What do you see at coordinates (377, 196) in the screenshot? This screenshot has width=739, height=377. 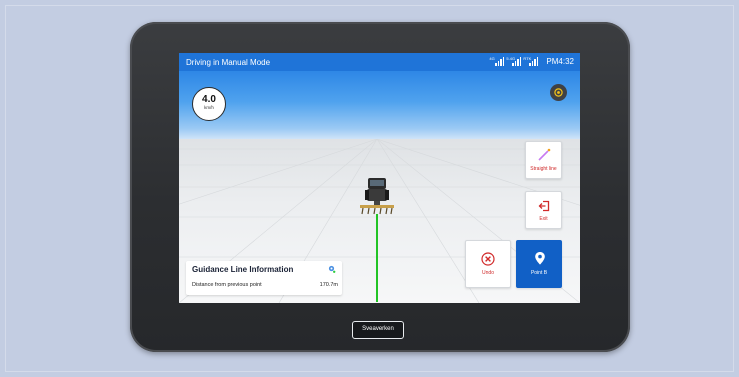 I see `tractor-icon` at bounding box center [377, 196].